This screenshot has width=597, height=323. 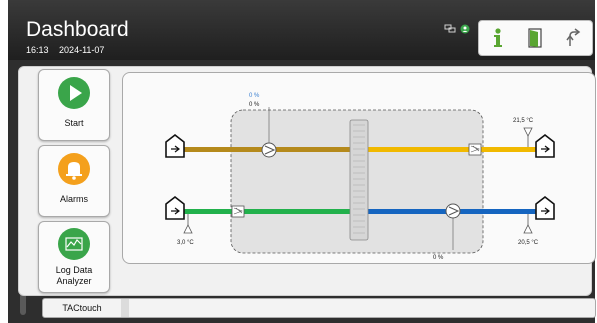 What do you see at coordinates (267, 211) in the screenshot?
I see `outdoor-duct` at bounding box center [267, 211].